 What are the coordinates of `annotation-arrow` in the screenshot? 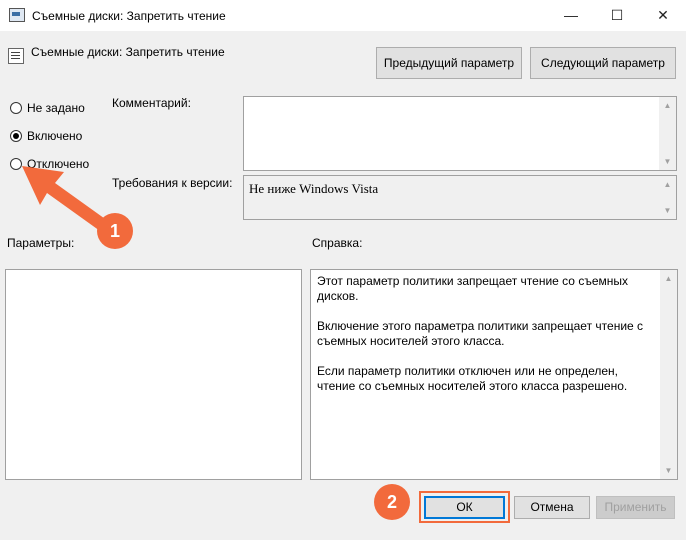 It's located at (65, 198).